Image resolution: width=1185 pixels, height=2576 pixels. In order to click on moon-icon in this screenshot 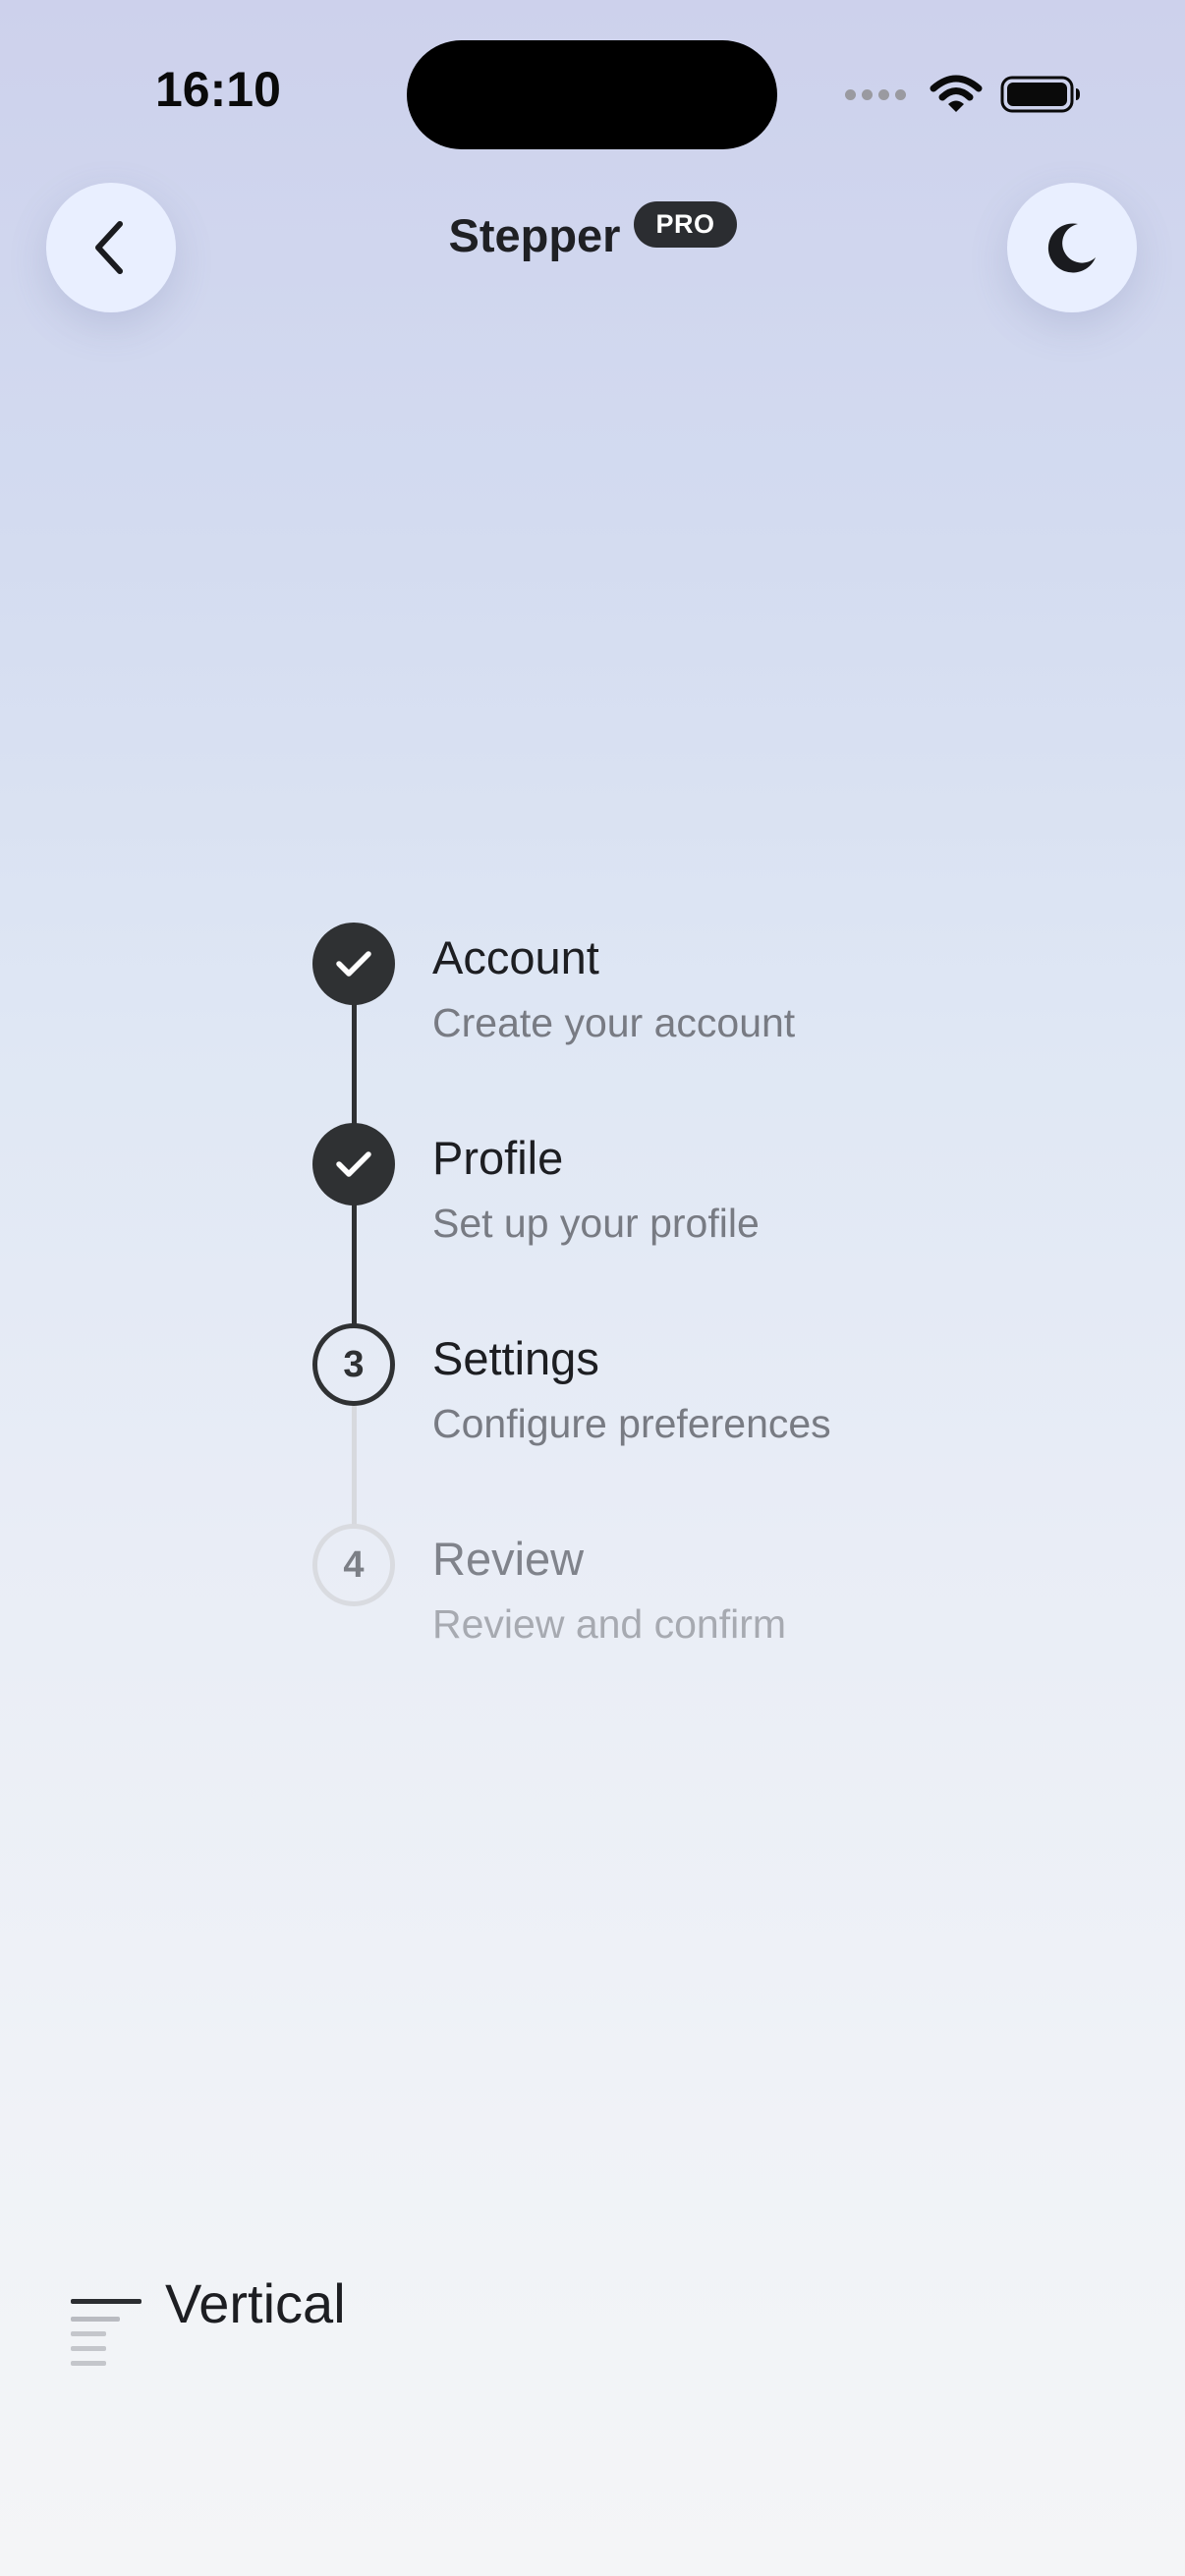, I will do `click(1072, 248)`.